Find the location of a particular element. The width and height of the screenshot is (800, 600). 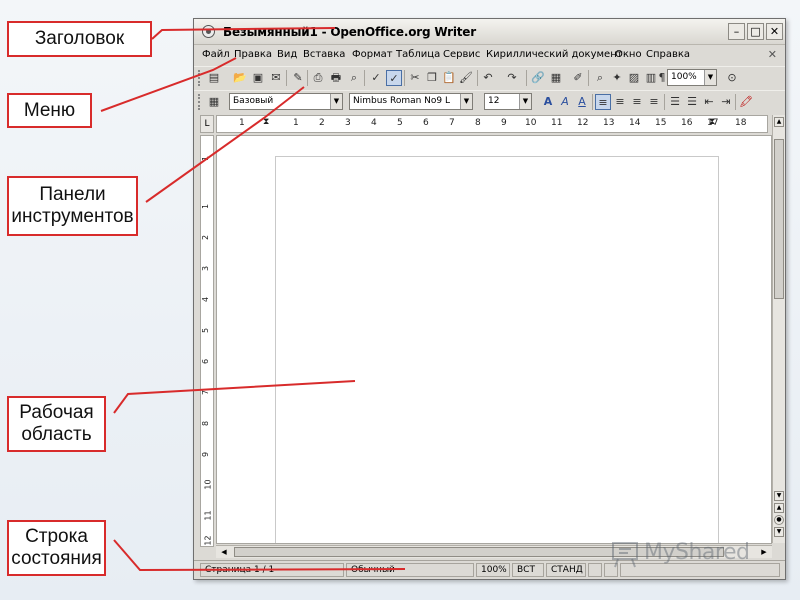

callout-workarea: Рабочая область is located at coordinates (56, 424).